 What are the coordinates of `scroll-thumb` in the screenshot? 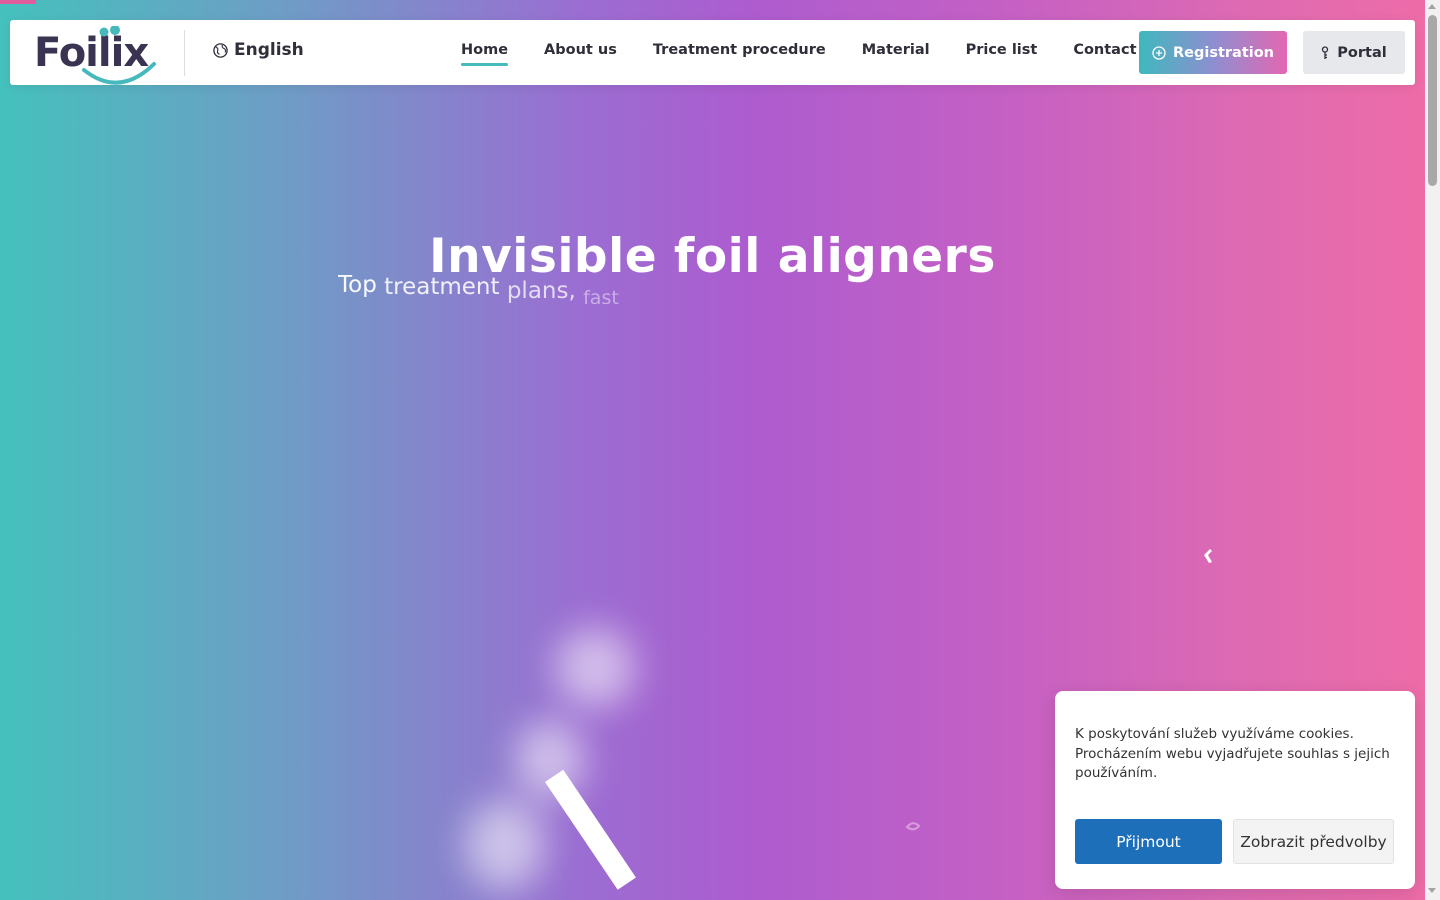 It's located at (1432, 100).